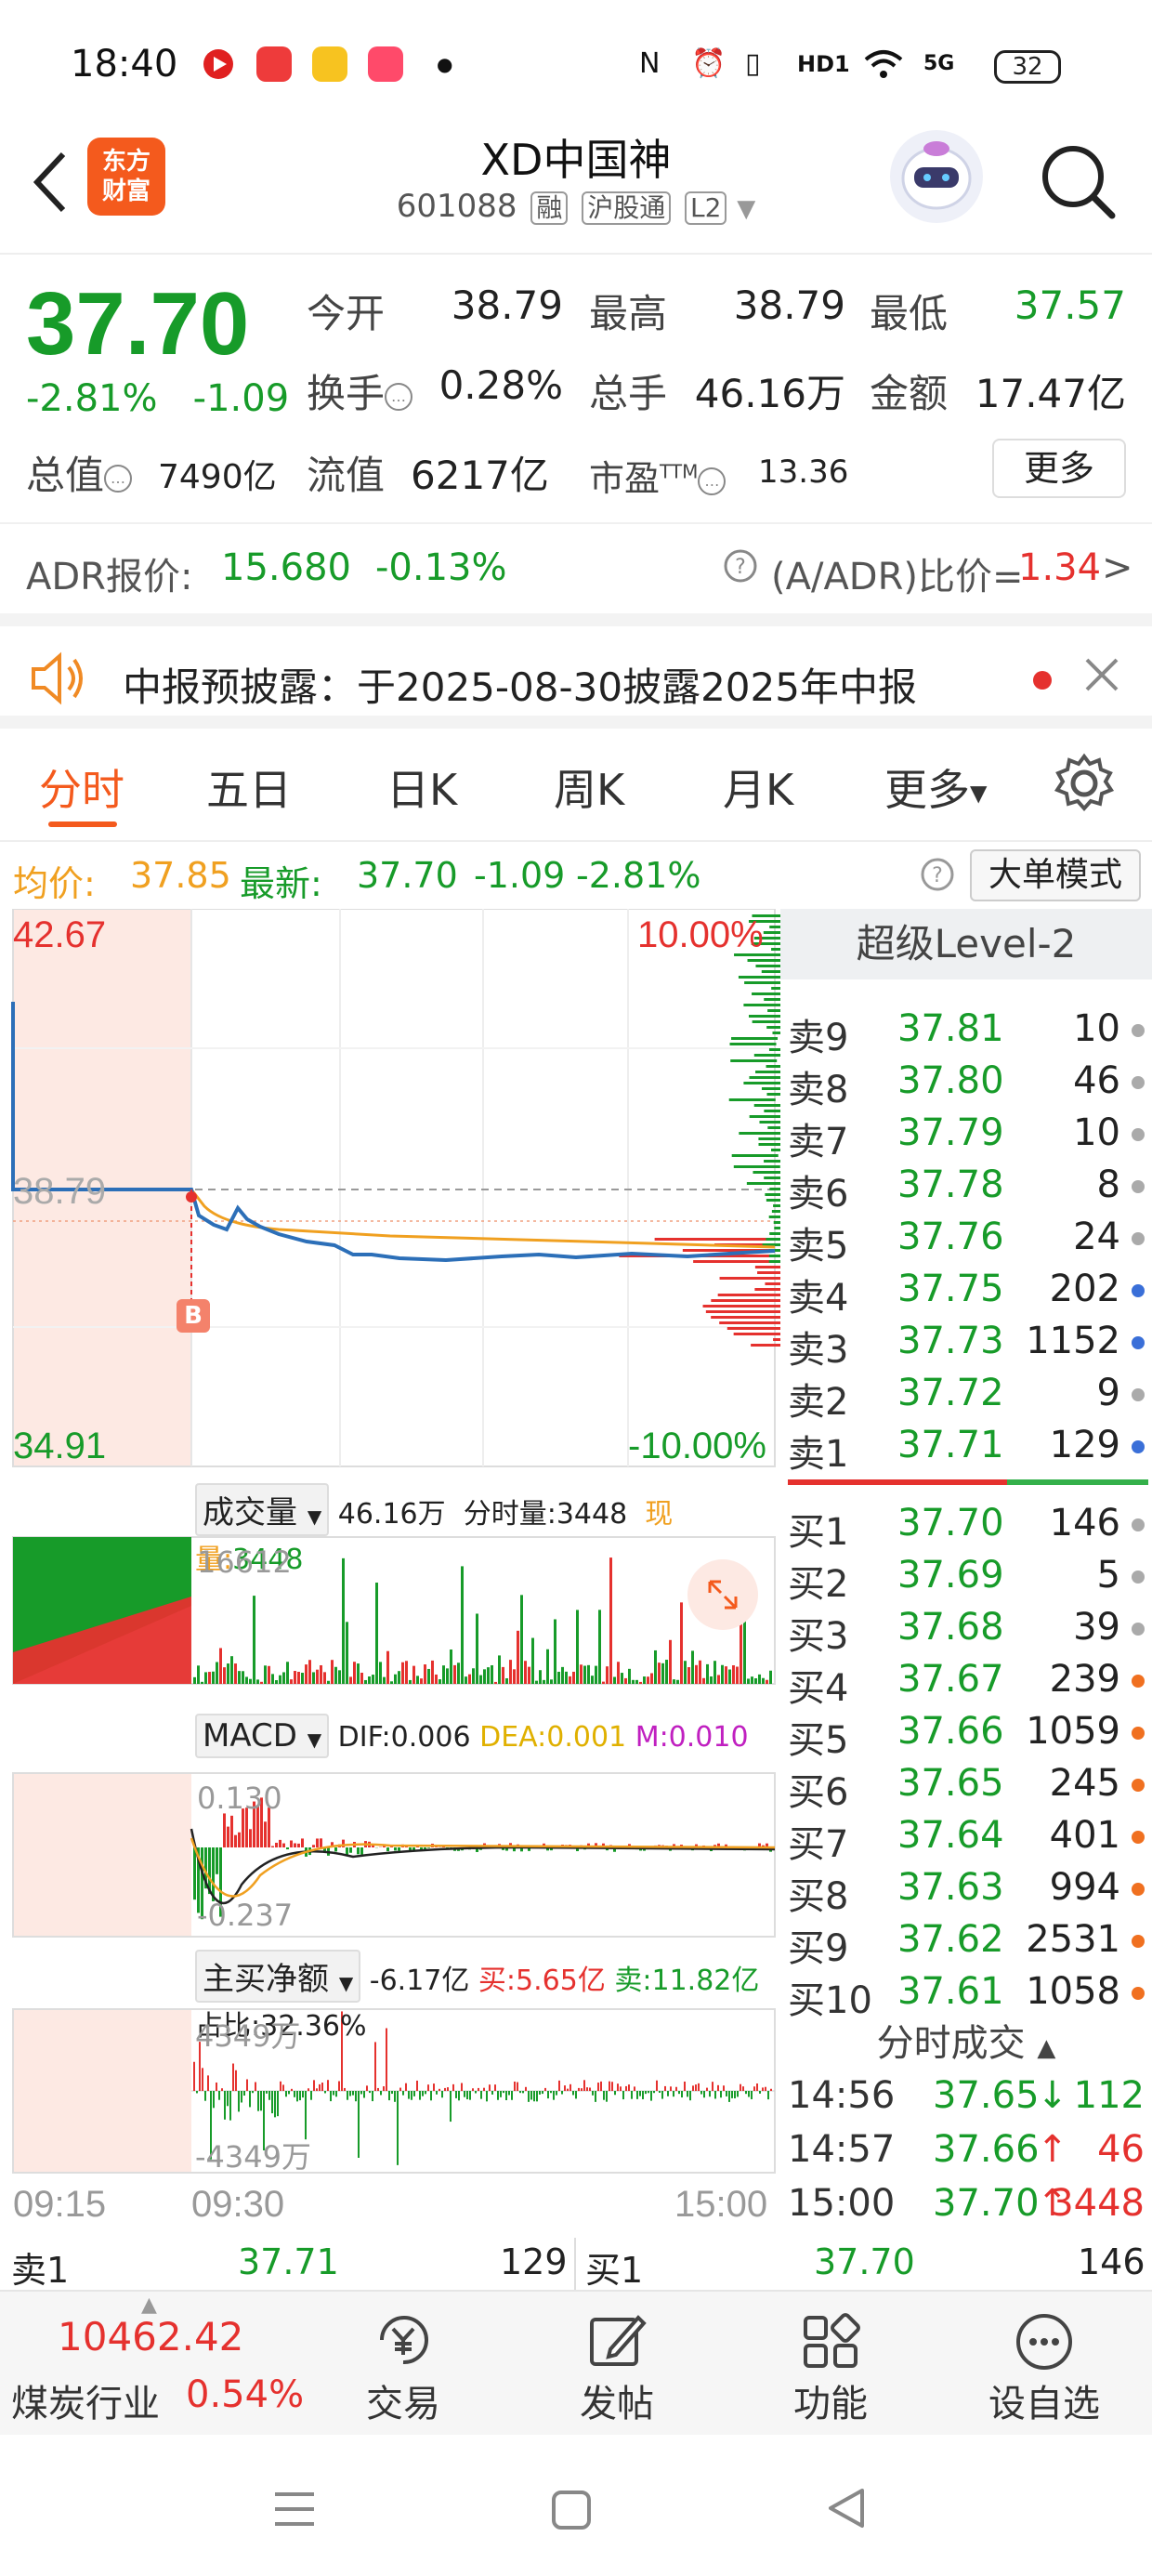 The height and width of the screenshot is (2576, 1152). What do you see at coordinates (968, 1734) in the screenshot?
I see `bid-row: 买5 37.66 1059` at bounding box center [968, 1734].